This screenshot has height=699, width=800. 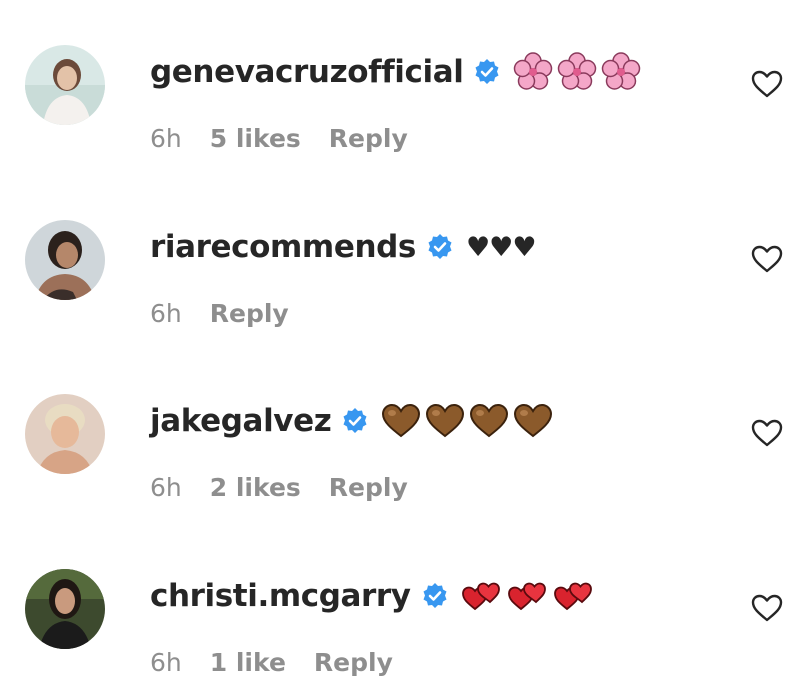 I want to click on comment-meta: 6h 1 like Reply, so click(x=285, y=662).